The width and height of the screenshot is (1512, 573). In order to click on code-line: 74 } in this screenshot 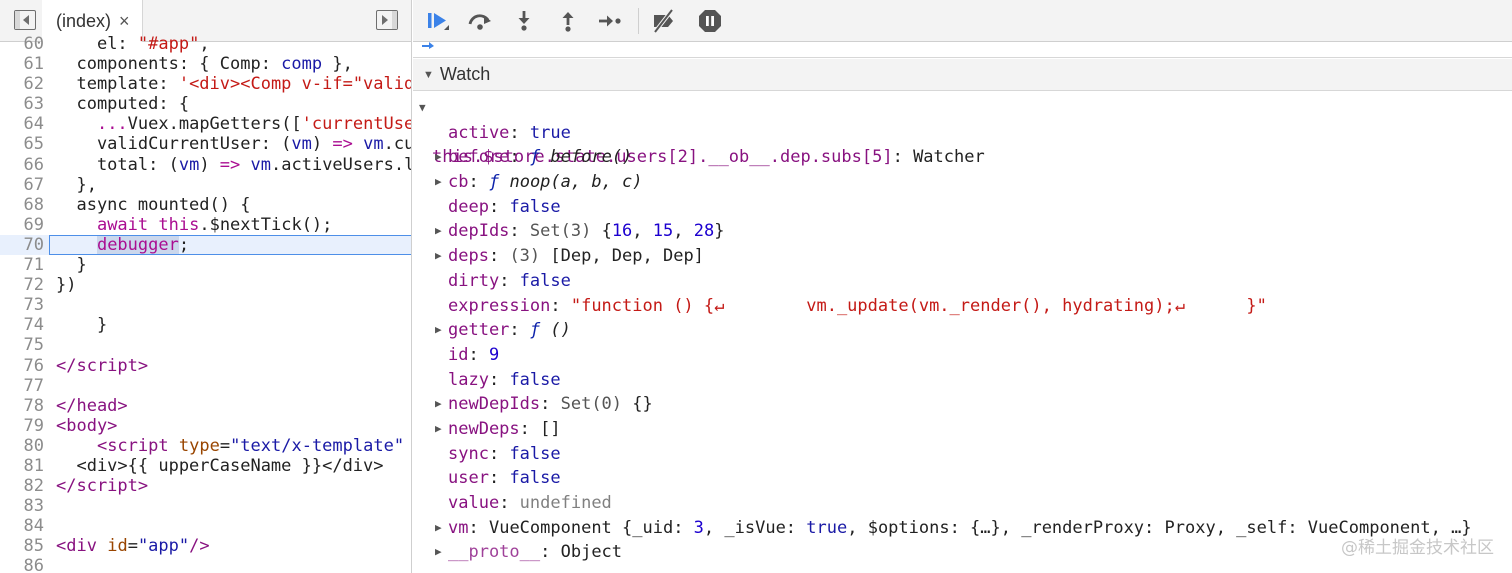, I will do `click(205, 325)`.